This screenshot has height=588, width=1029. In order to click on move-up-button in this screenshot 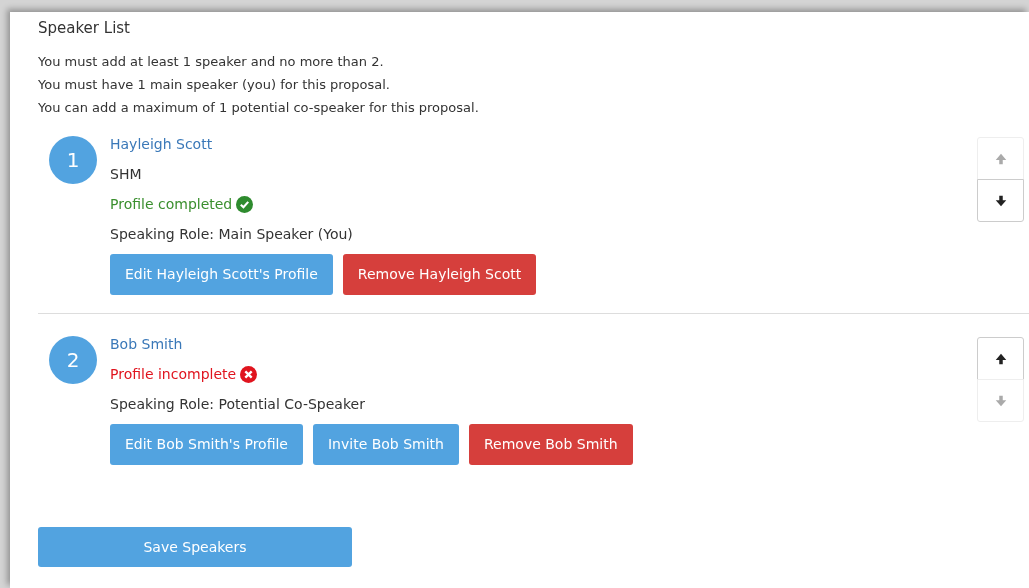, I will do `click(1000, 358)`.